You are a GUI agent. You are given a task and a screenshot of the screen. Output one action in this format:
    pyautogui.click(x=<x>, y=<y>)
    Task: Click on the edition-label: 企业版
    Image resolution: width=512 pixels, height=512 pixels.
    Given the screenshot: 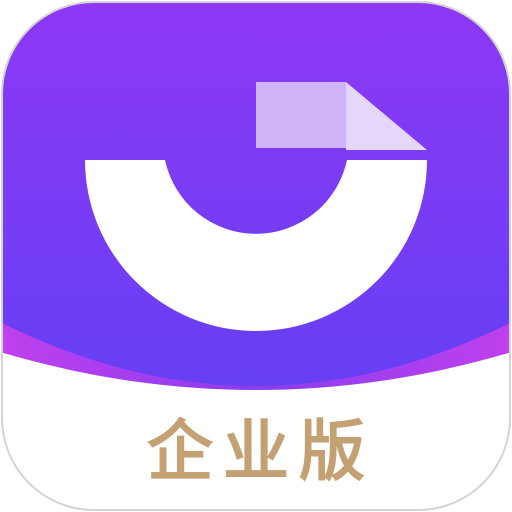 What is the action you would take?
    pyautogui.click(x=261, y=451)
    